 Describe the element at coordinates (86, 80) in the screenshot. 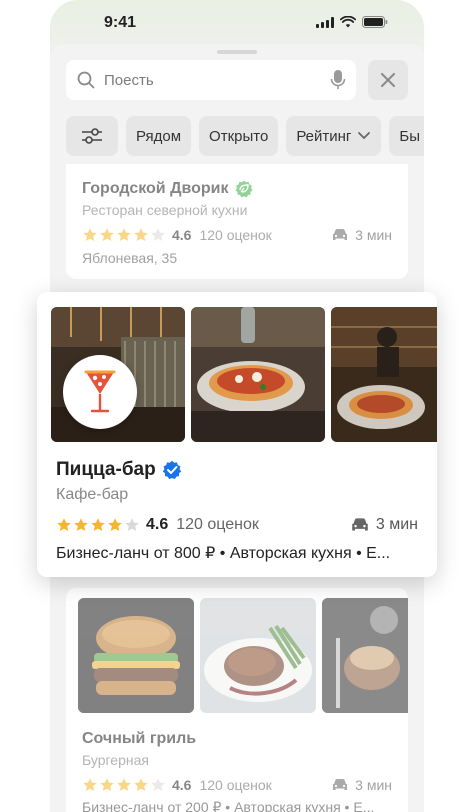

I see `search-icon` at that location.